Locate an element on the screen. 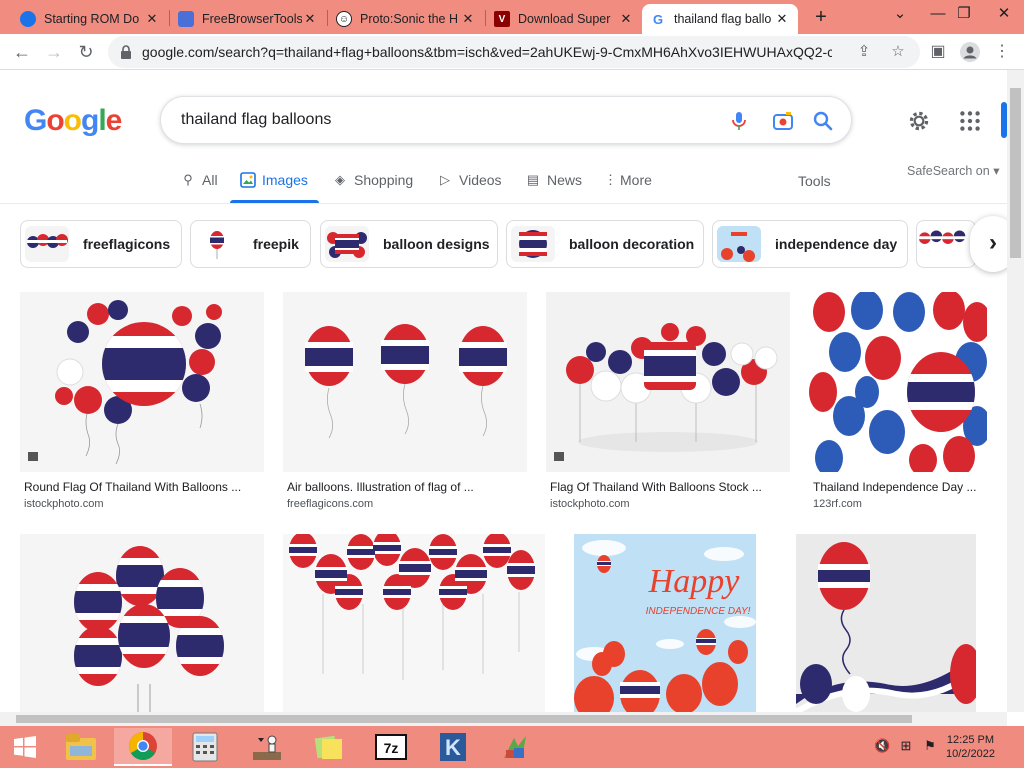 Image resolution: width=1024 pixels, height=768 pixels. settings-gear-icon is located at coordinates (919, 121).